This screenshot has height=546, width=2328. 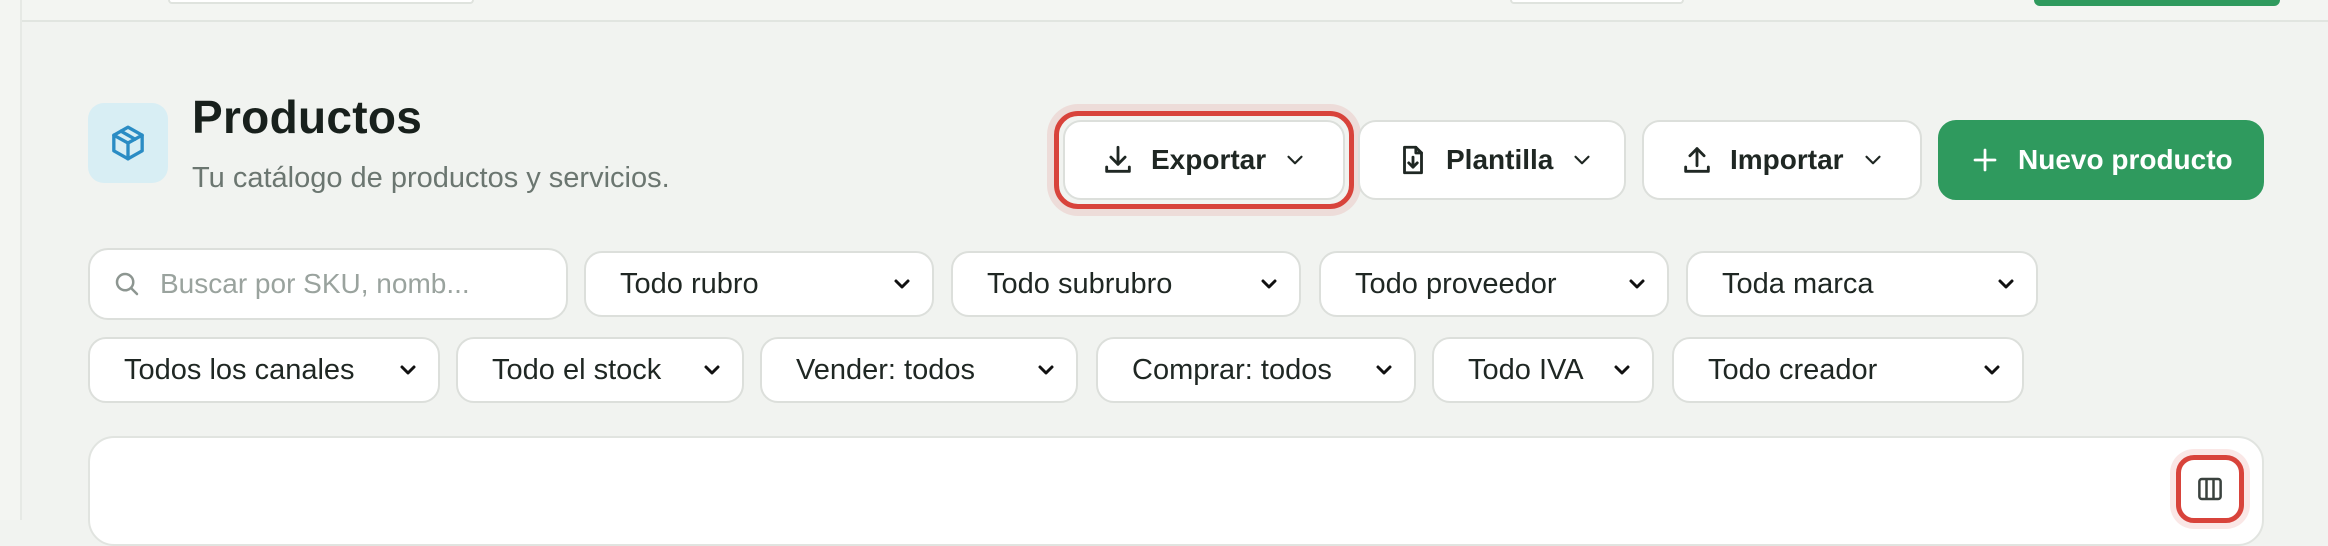 I want to click on filter-creador-value: Todo creador, so click(x=1793, y=369).